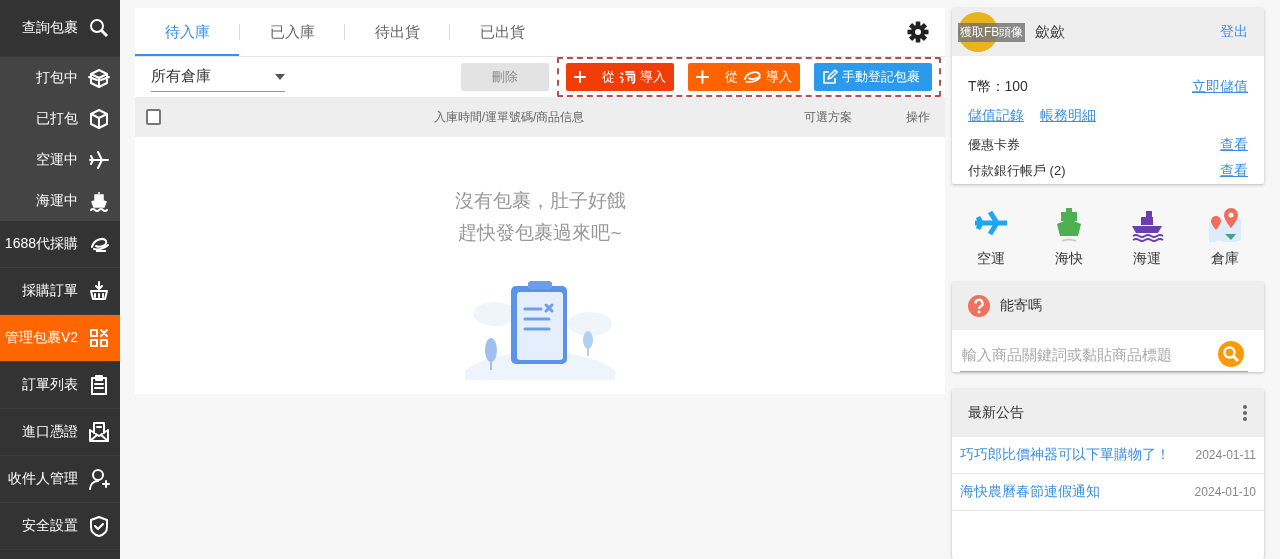 This screenshot has height=559, width=1280. What do you see at coordinates (1068, 116) in the screenshot?
I see `account-link: 帳務明細` at bounding box center [1068, 116].